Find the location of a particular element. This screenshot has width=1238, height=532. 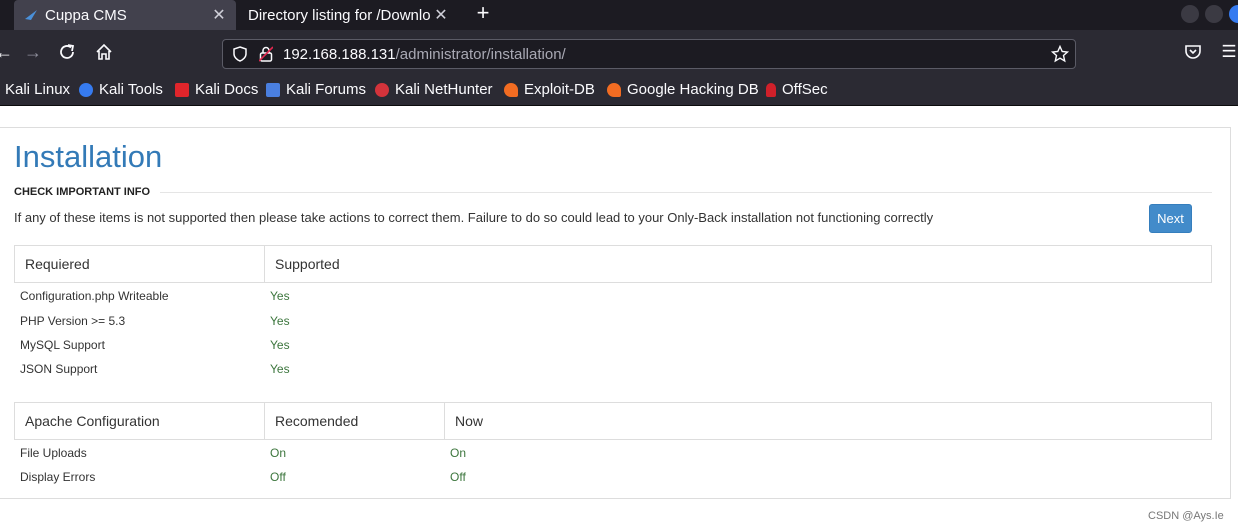

table-row: File Uploads On On is located at coordinates (243, 453).